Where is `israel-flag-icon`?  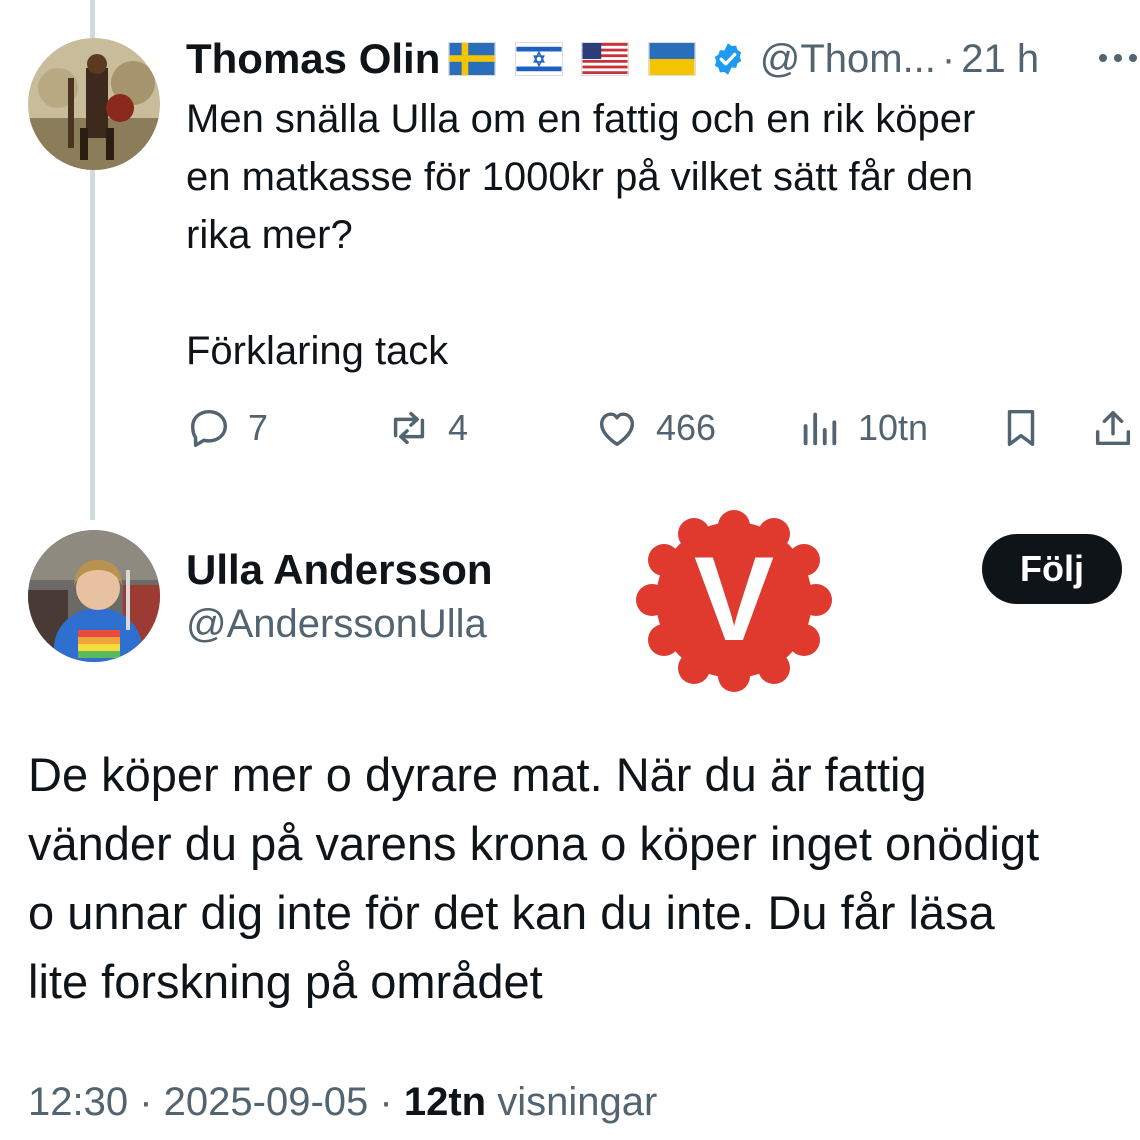
israel-flag-icon is located at coordinates (538, 59).